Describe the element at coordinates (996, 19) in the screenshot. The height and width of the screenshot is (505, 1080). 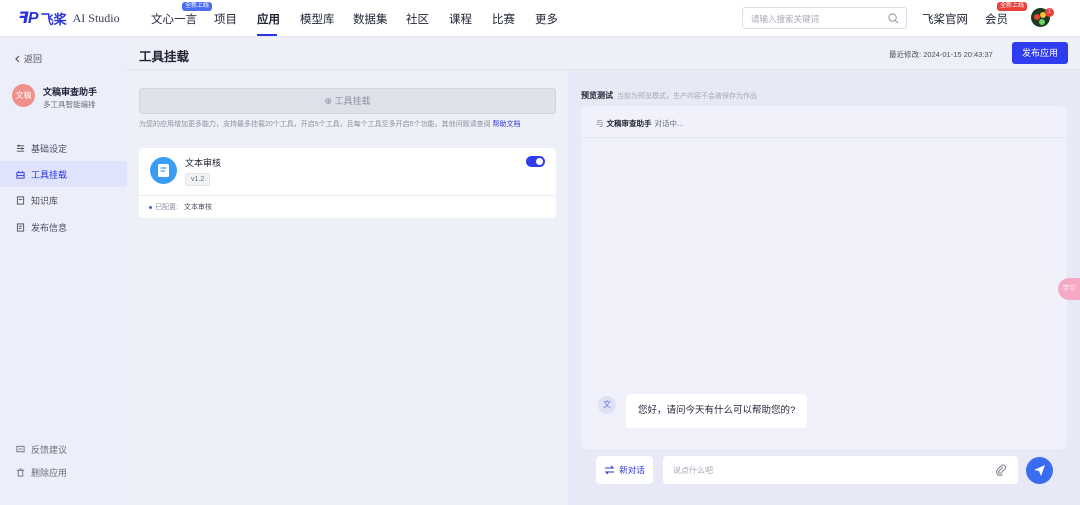
I see `nav-member: 会员` at that location.